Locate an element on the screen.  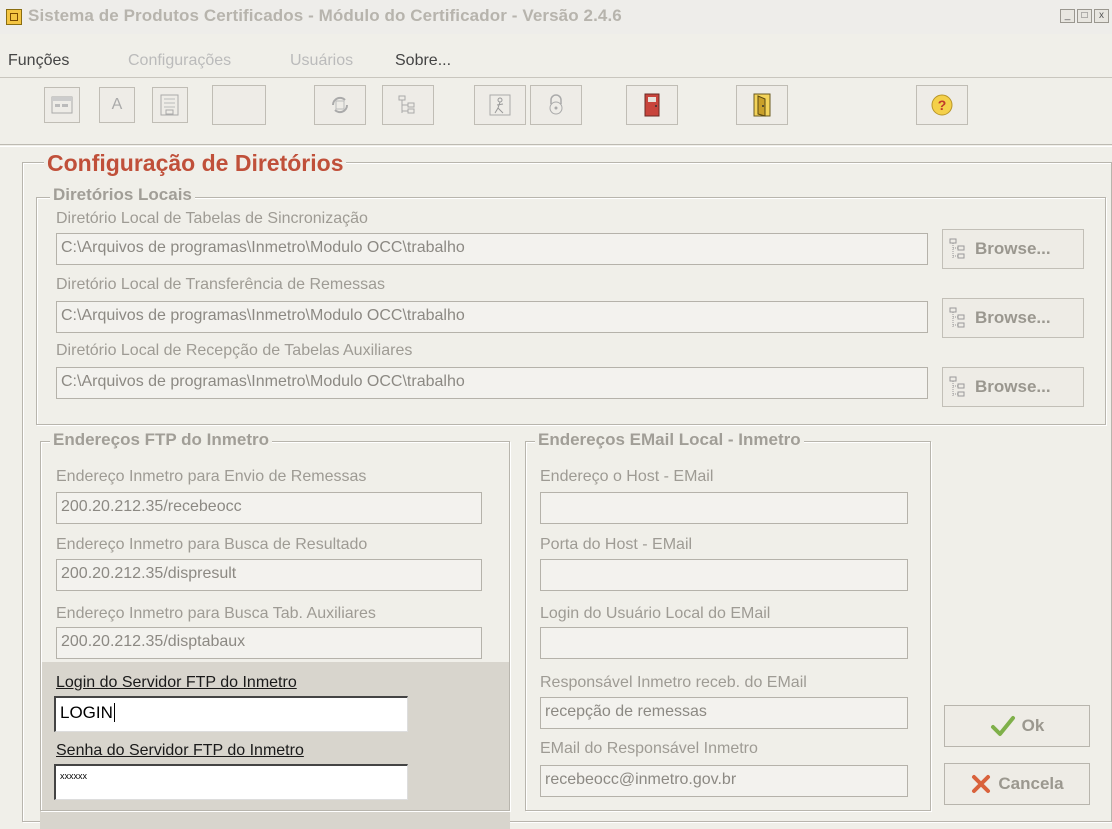
toolbar-separator-highlight is located at coordinates (556, 146).